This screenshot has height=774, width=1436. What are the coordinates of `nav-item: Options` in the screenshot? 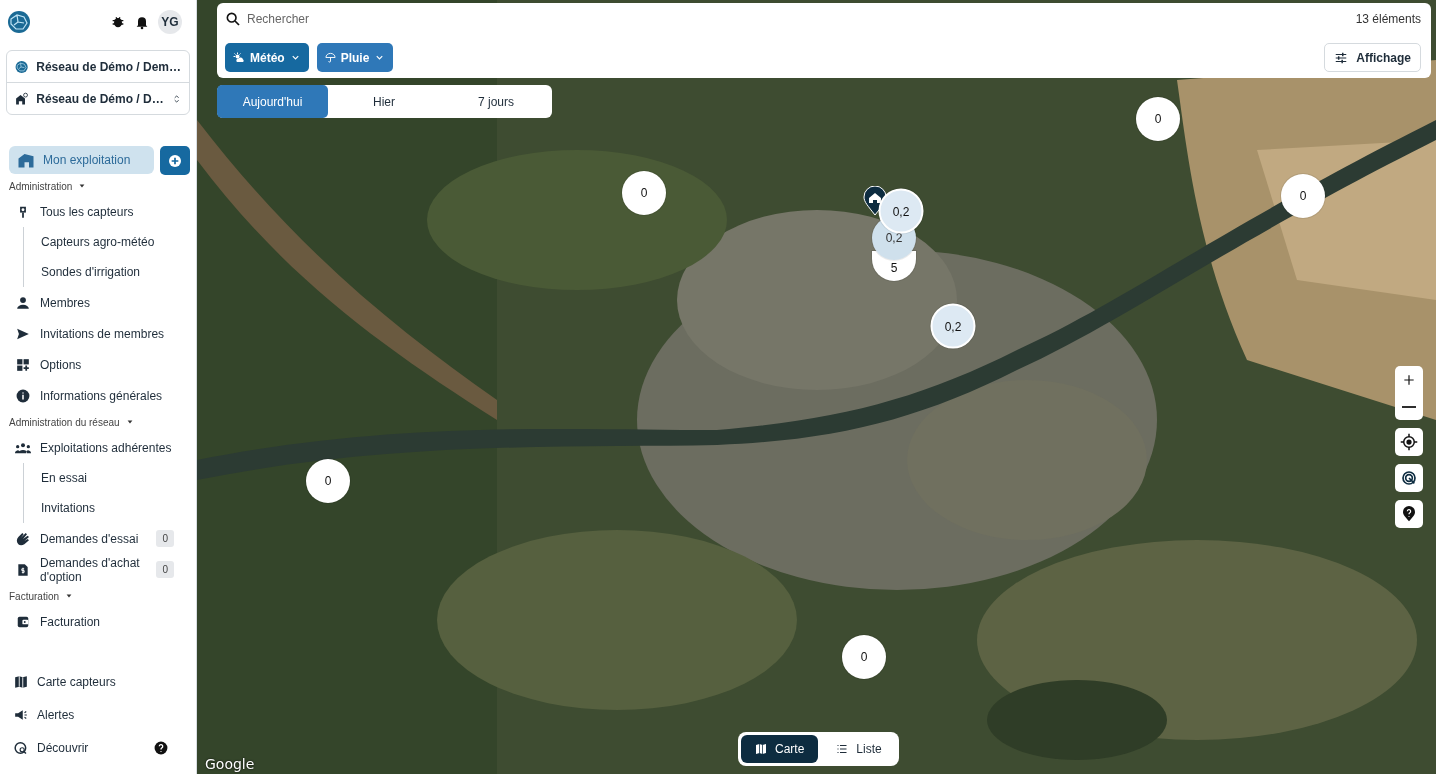 It's located at (107, 364).